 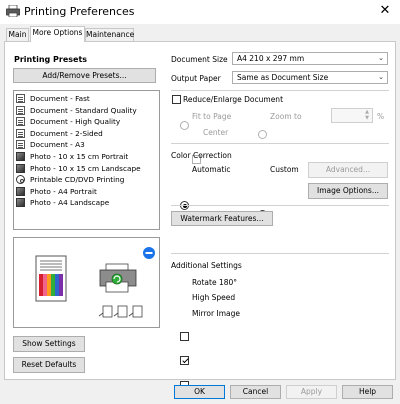 I want to click on automatic-label: Automatic, so click(x=211, y=169).